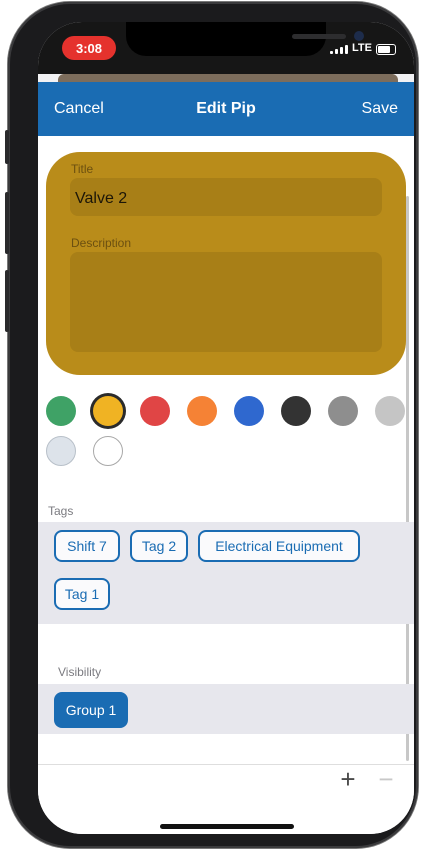 The height and width of the screenshot is (853, 426). What do you see at coordinates (227, 826) in the screenshot?
I see `home-indicator` at bounding box center [227, 826].